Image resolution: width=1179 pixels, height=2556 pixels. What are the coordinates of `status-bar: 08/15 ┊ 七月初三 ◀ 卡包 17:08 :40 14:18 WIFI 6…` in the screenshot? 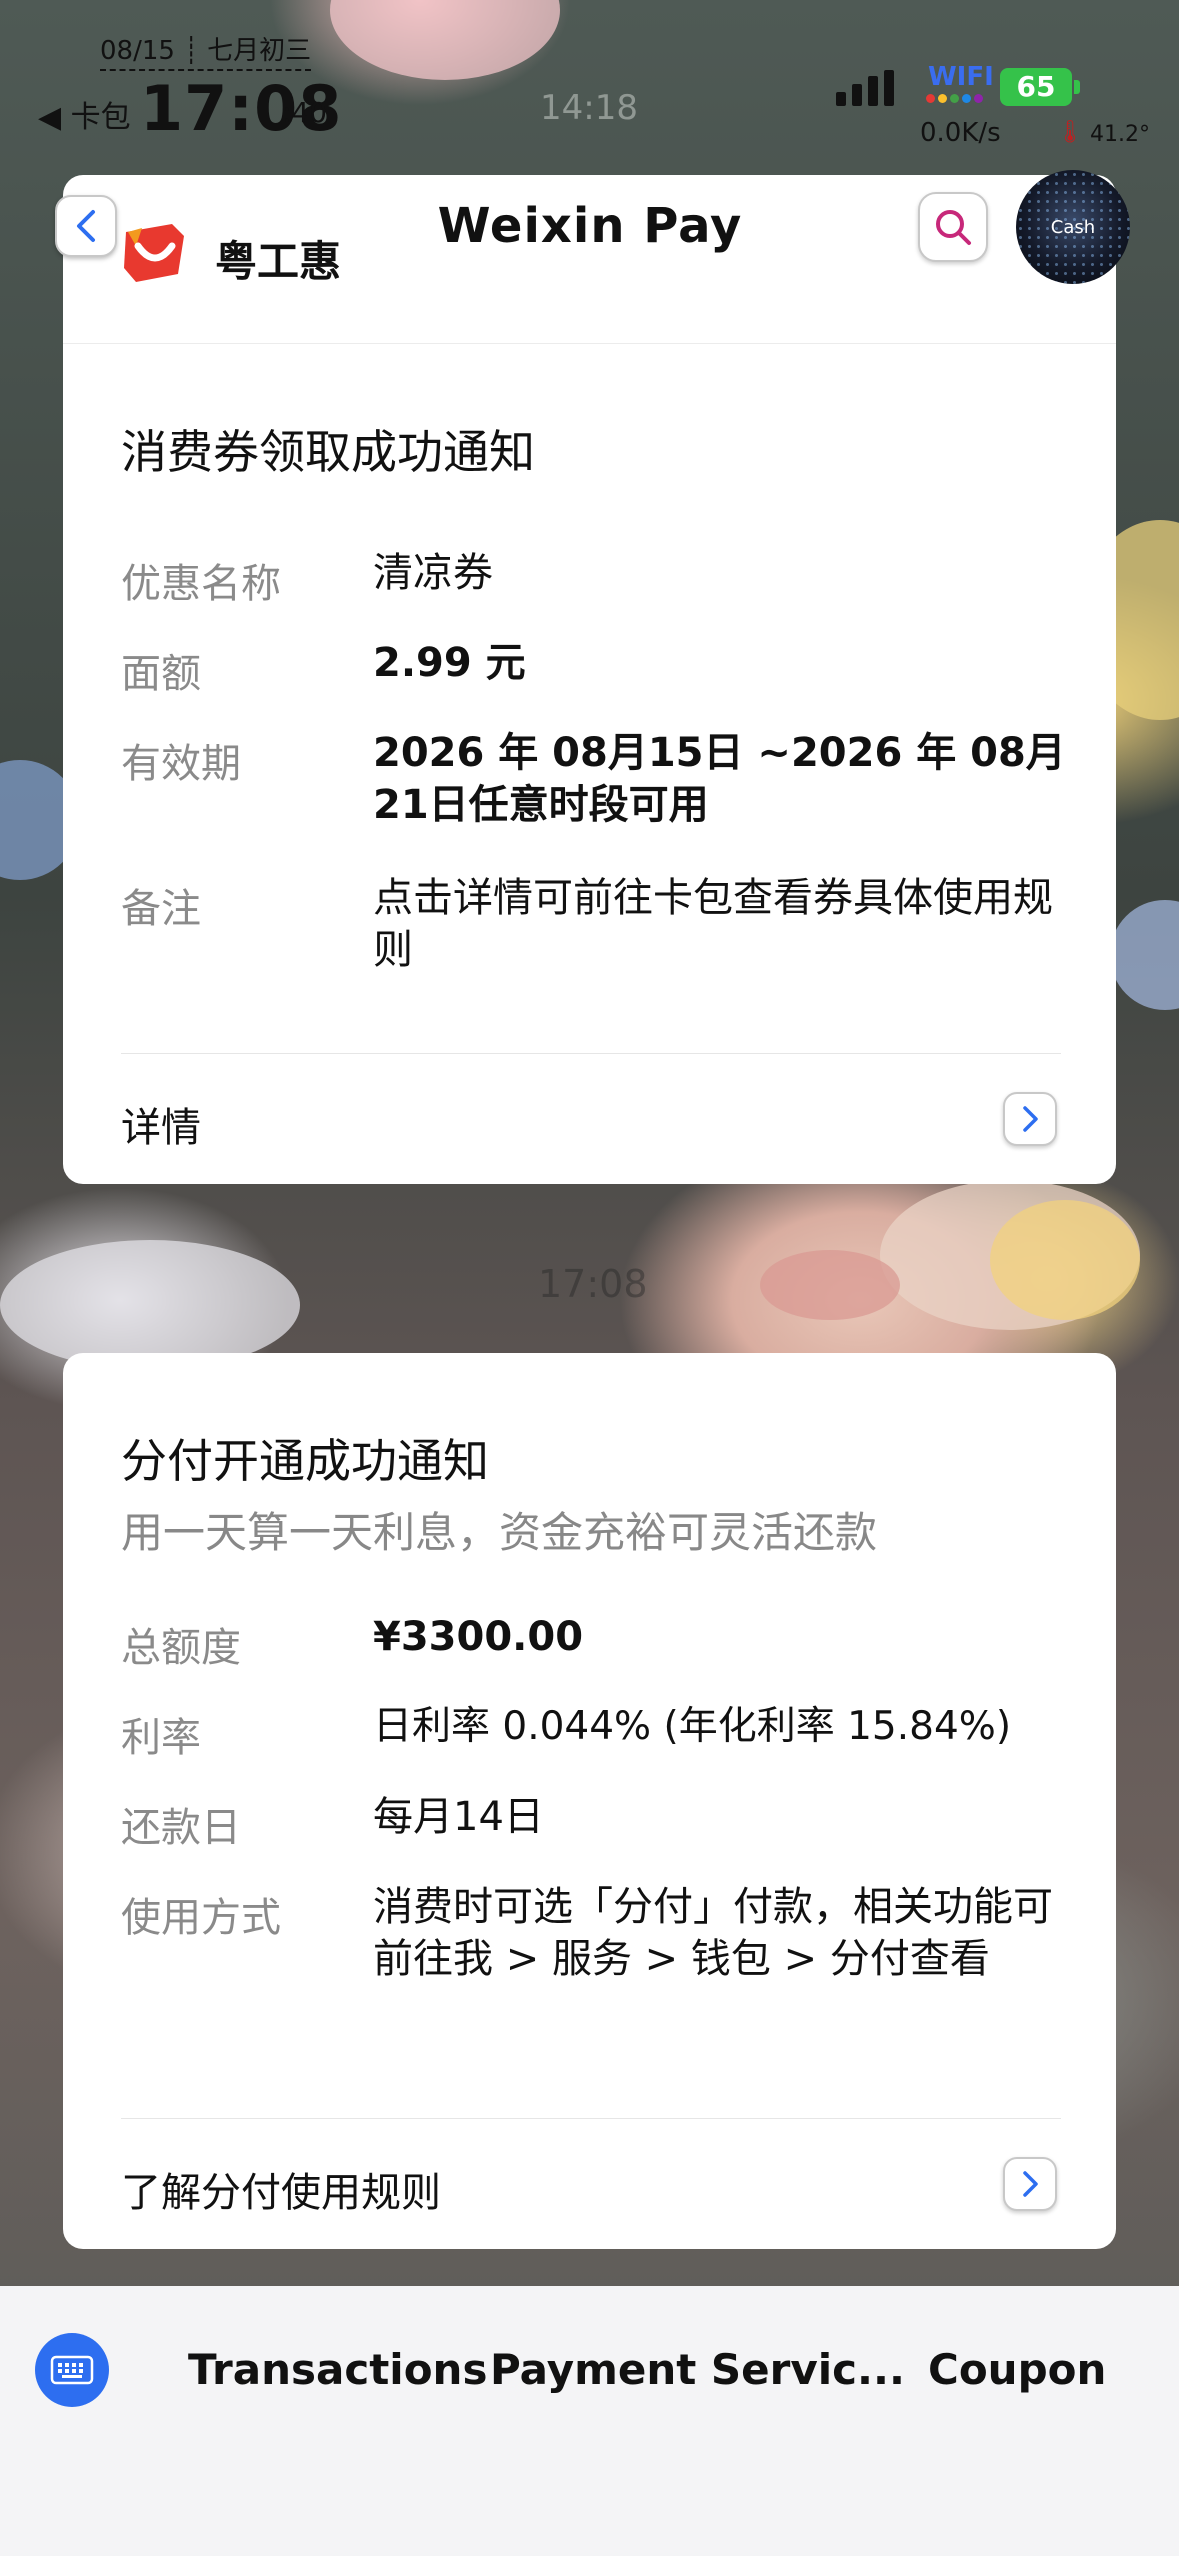 It's located at (589, 85).